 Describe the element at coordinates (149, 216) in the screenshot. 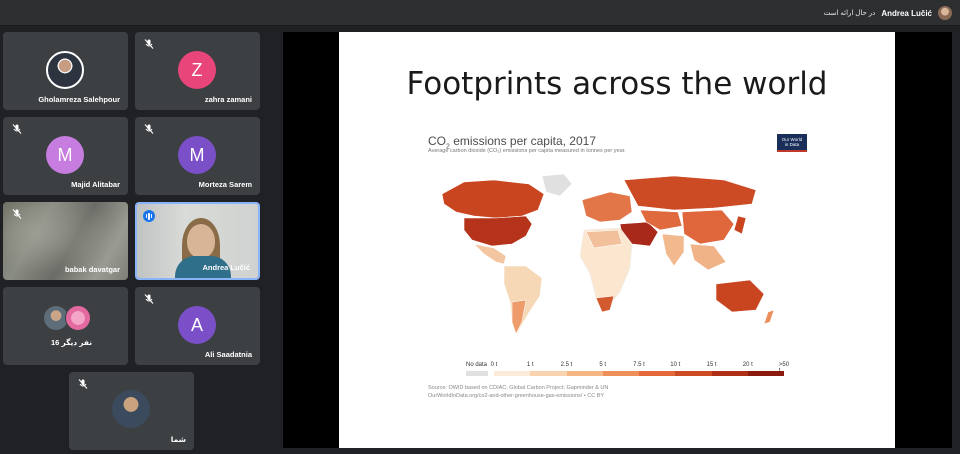

I see `speaking-indicator-icon` at that location.